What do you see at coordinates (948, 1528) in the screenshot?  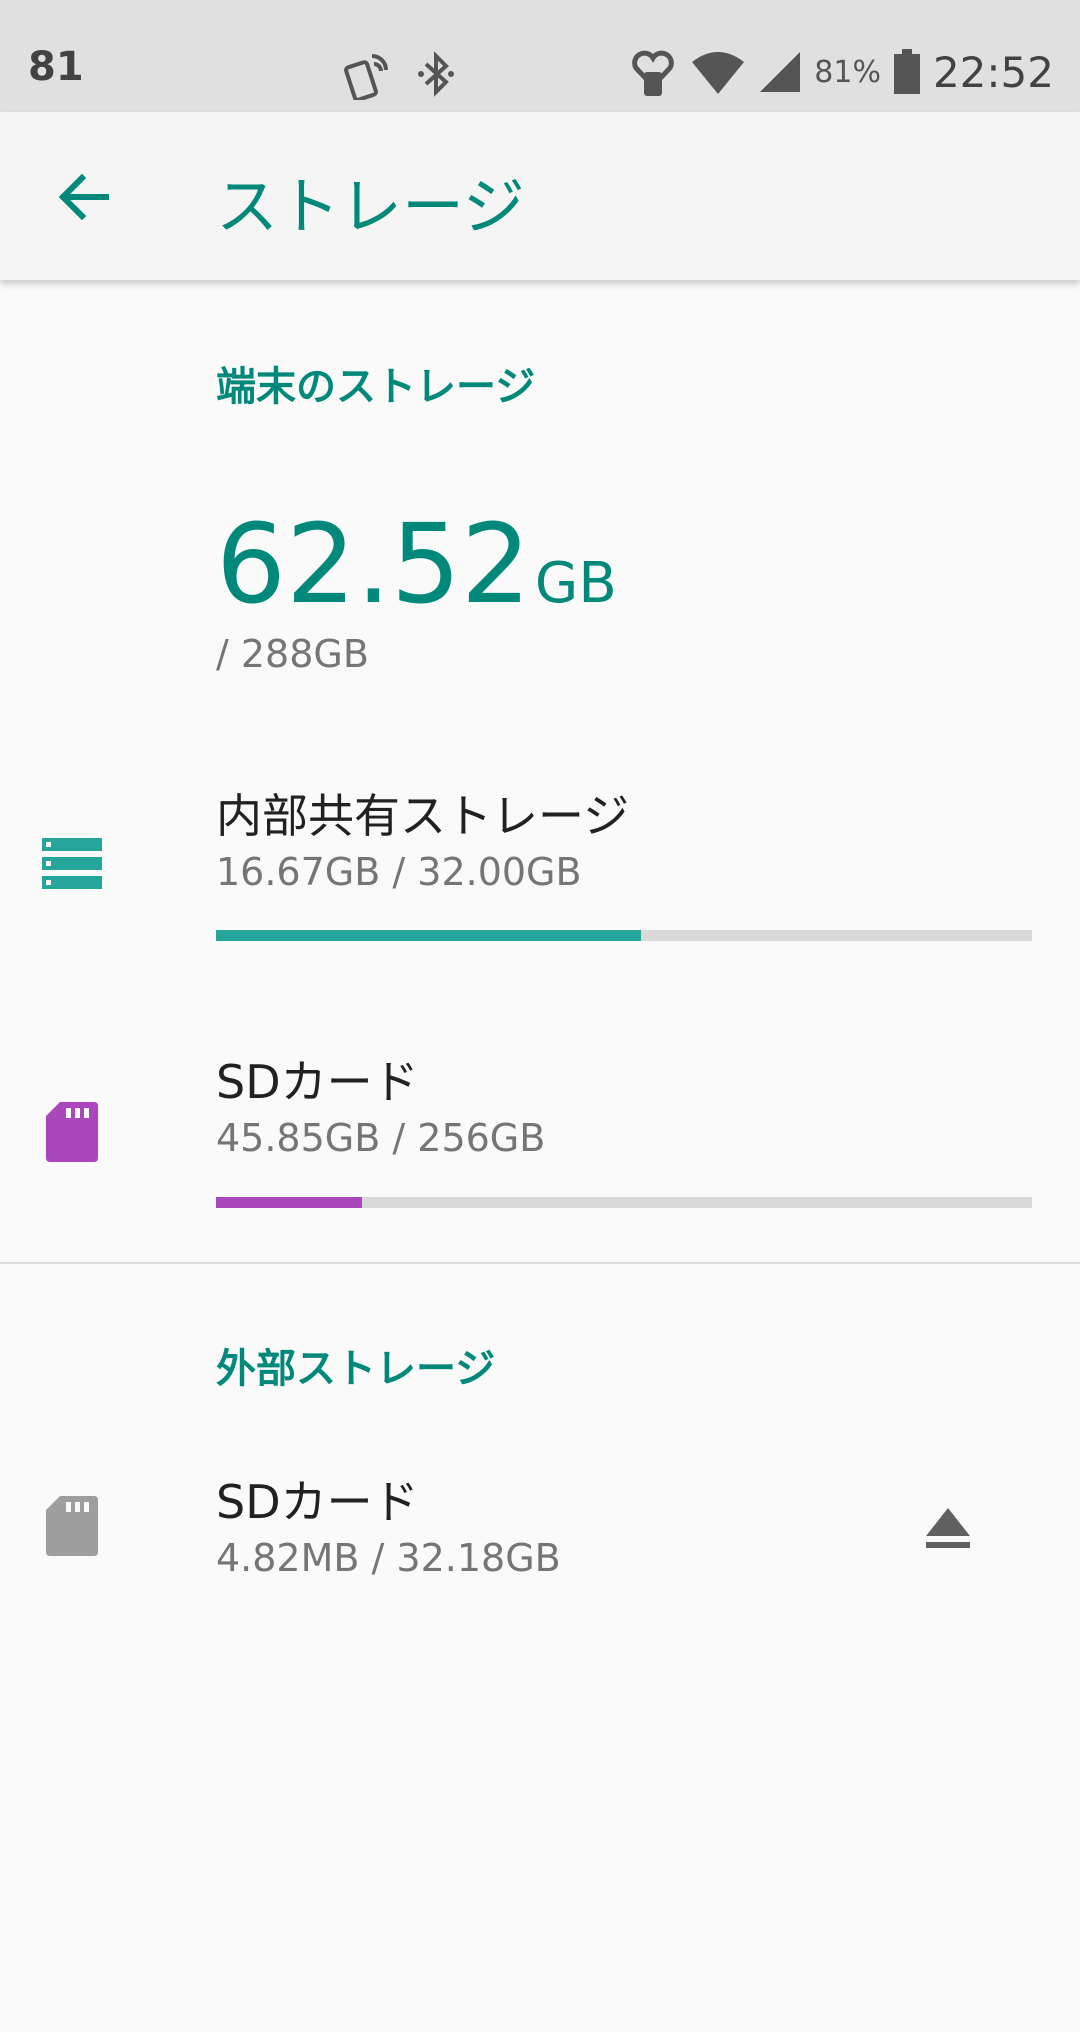 I see `eject-icon` at bounding box center [948, 1528].